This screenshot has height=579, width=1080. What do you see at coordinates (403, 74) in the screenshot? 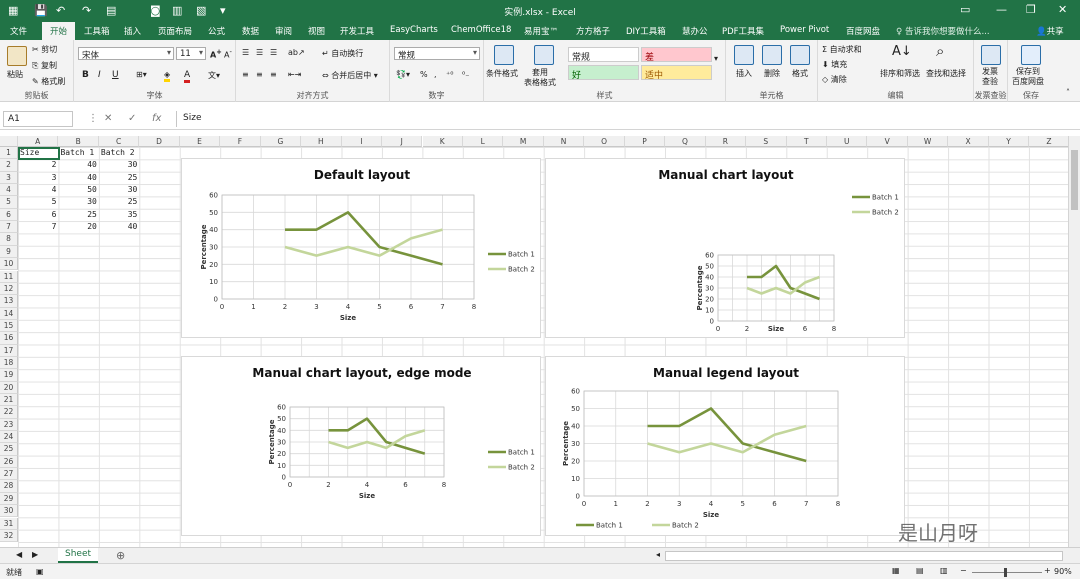
I see `currency-icon: 💱▾` at bounding box center [403, 74].